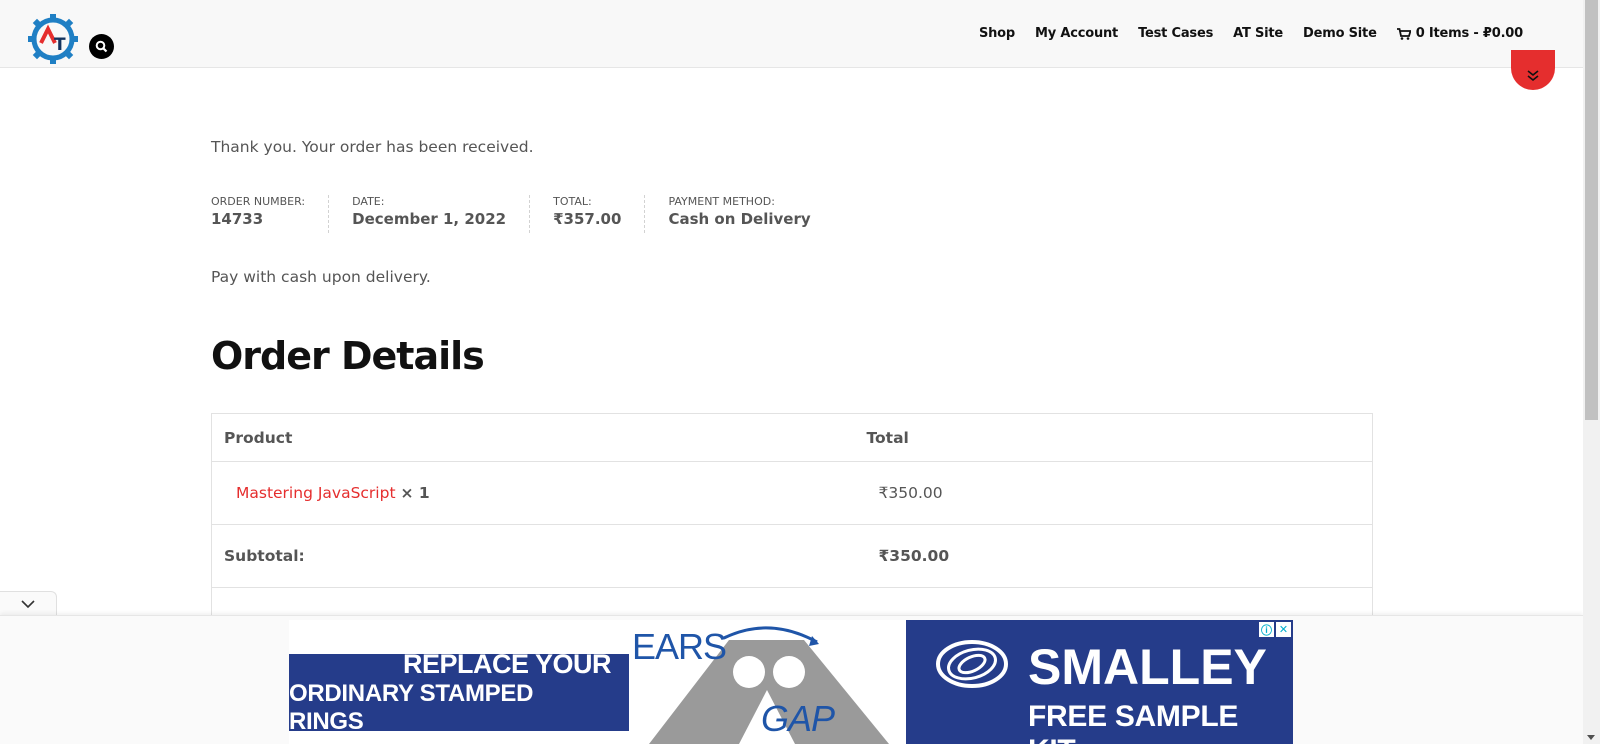  I want to click on search-button, so click(101, 46).